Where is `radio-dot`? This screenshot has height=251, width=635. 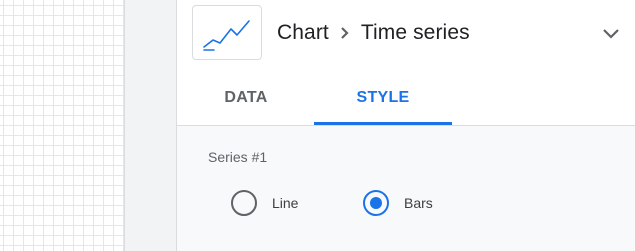 radio-dot is located at coordinates (376, 203).